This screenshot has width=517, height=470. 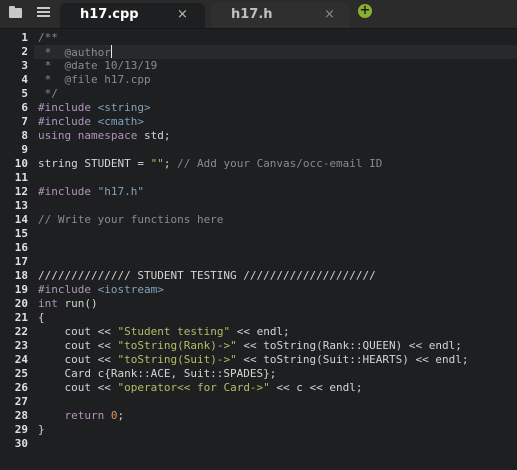 I want to click on file-list-icon, so click(x=44, y=13).